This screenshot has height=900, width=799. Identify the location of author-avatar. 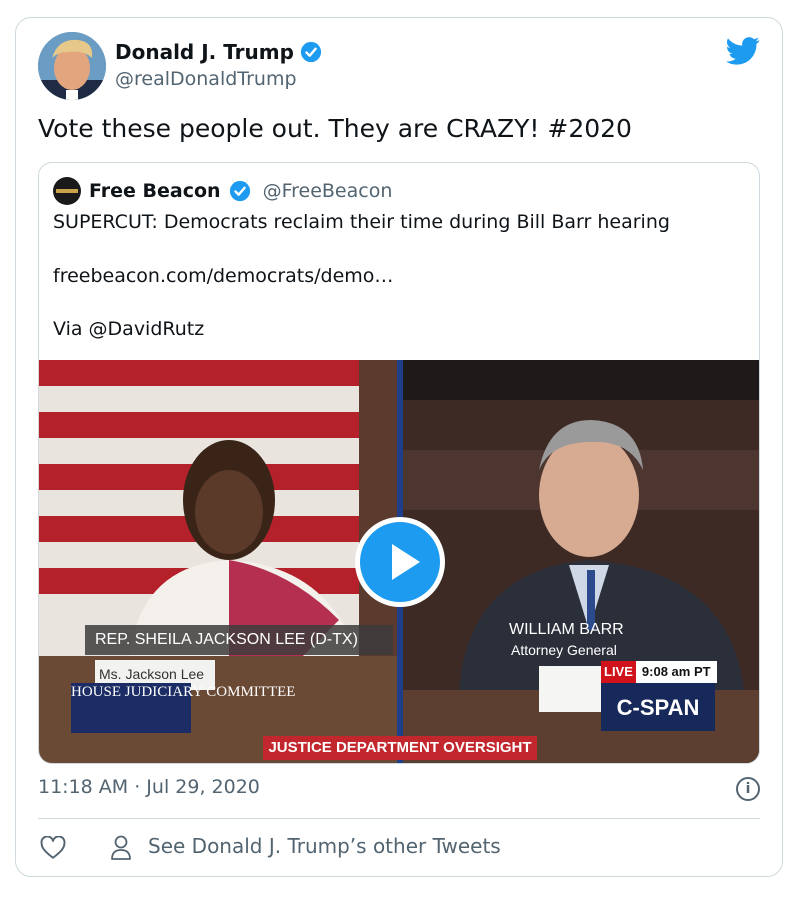
(72, 66).